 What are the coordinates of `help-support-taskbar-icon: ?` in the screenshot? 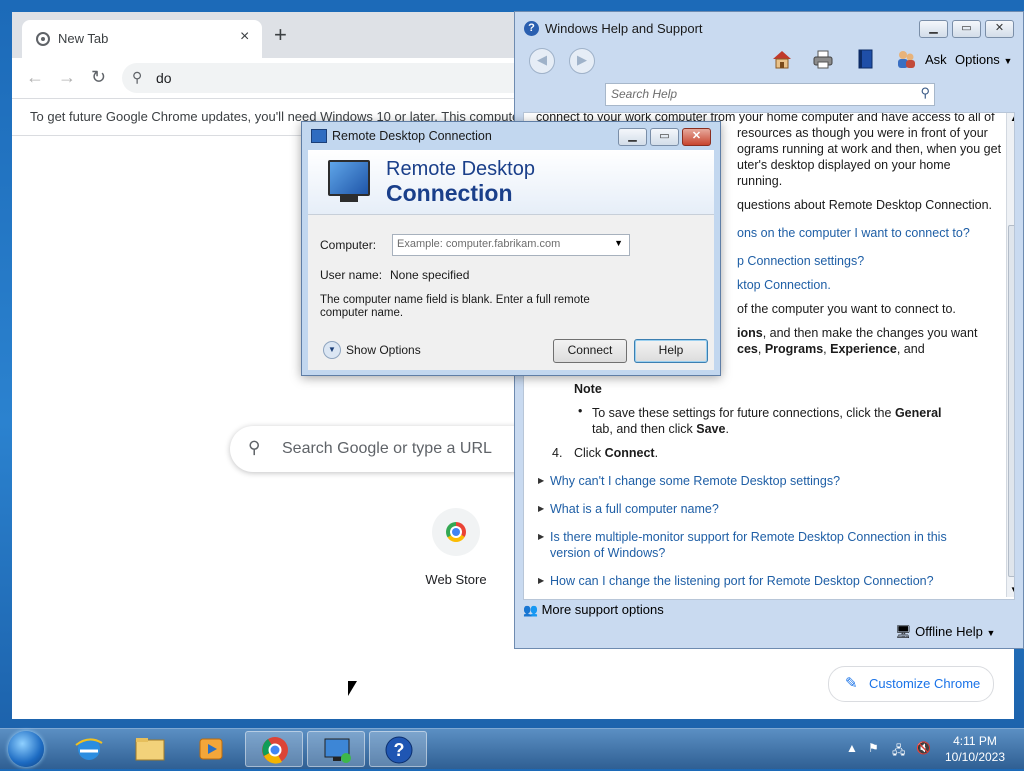 It's located at (398, 749).